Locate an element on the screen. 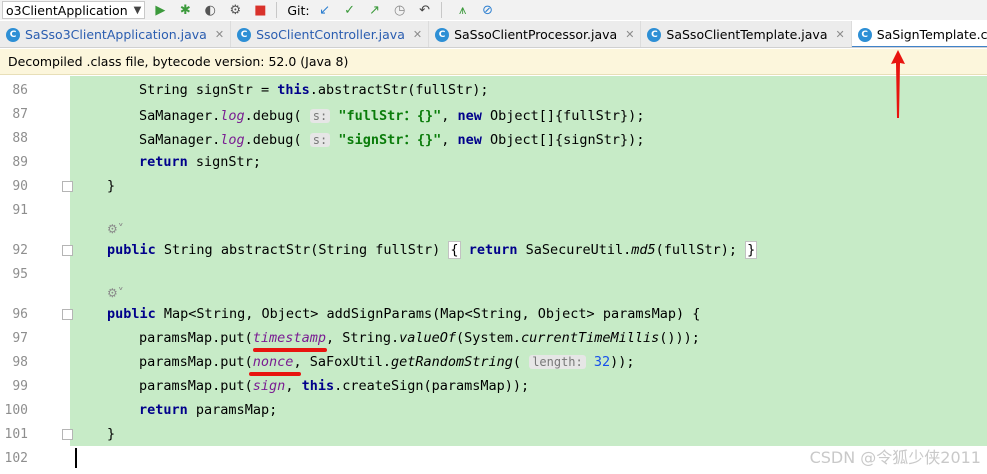 This screenshot has height=474, width=987. token: .createSign(paramsMap)); is located at coordinates (432, 386).